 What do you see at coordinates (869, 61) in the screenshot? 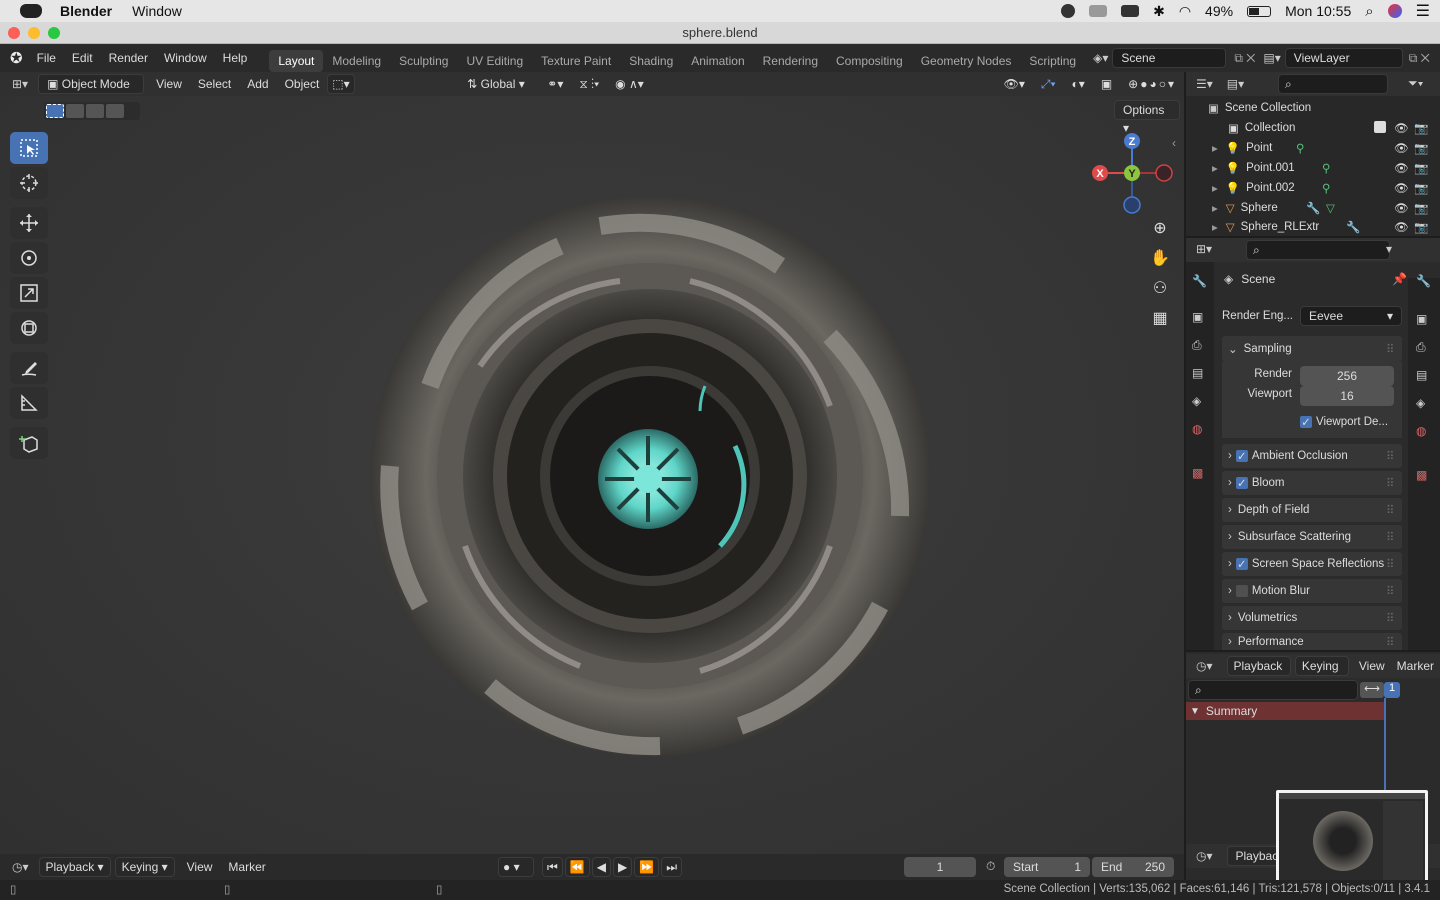
I see `tab-compositing: Compositing` at bounding box center [869, 61].